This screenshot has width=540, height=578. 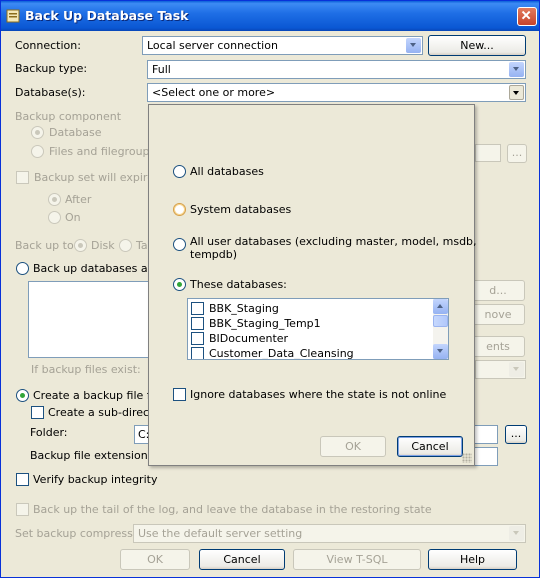 I want to click on user-databases-label-line2: tempdb), so click(x=214, y=254).